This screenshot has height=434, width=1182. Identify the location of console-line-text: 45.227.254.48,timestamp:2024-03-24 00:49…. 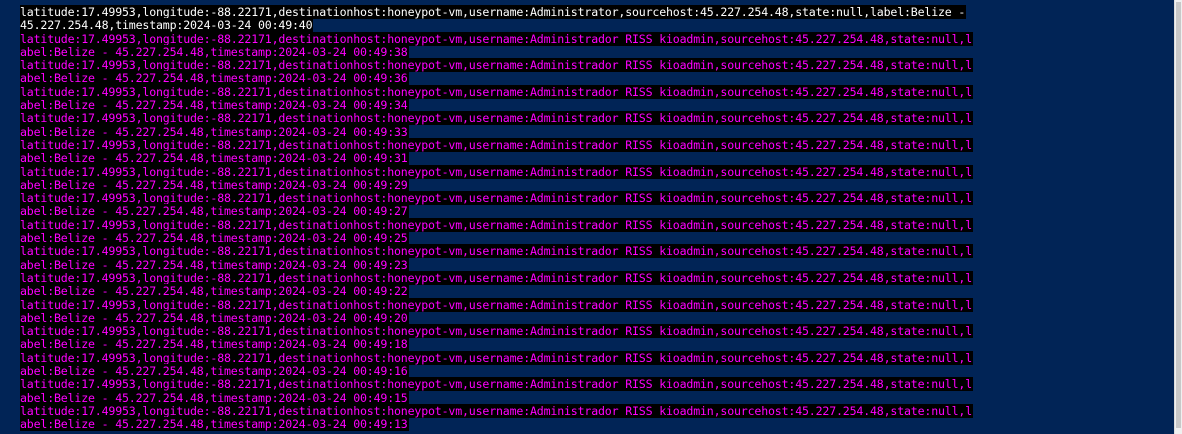
(167, 25).